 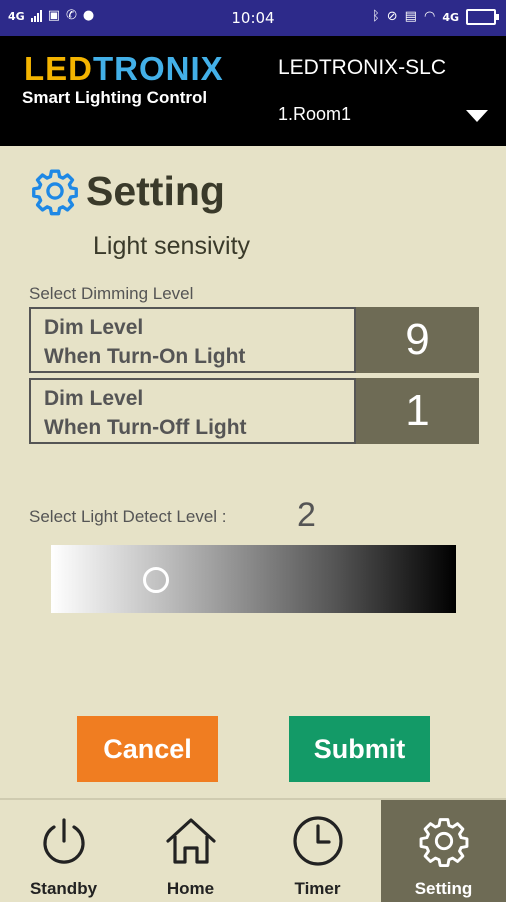 I want to click on brand-subtitle: Smart Lighting Control, so click(x=115, y=97).